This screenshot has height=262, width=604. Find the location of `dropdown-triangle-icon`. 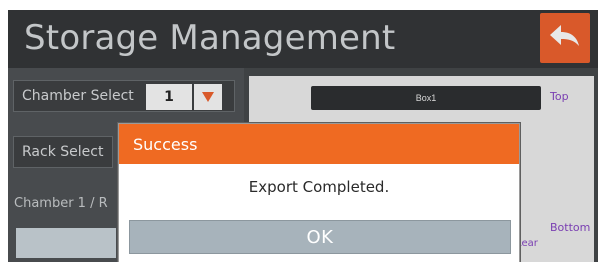

dropdown-triangle-icon is located at coordinates (208, 97).